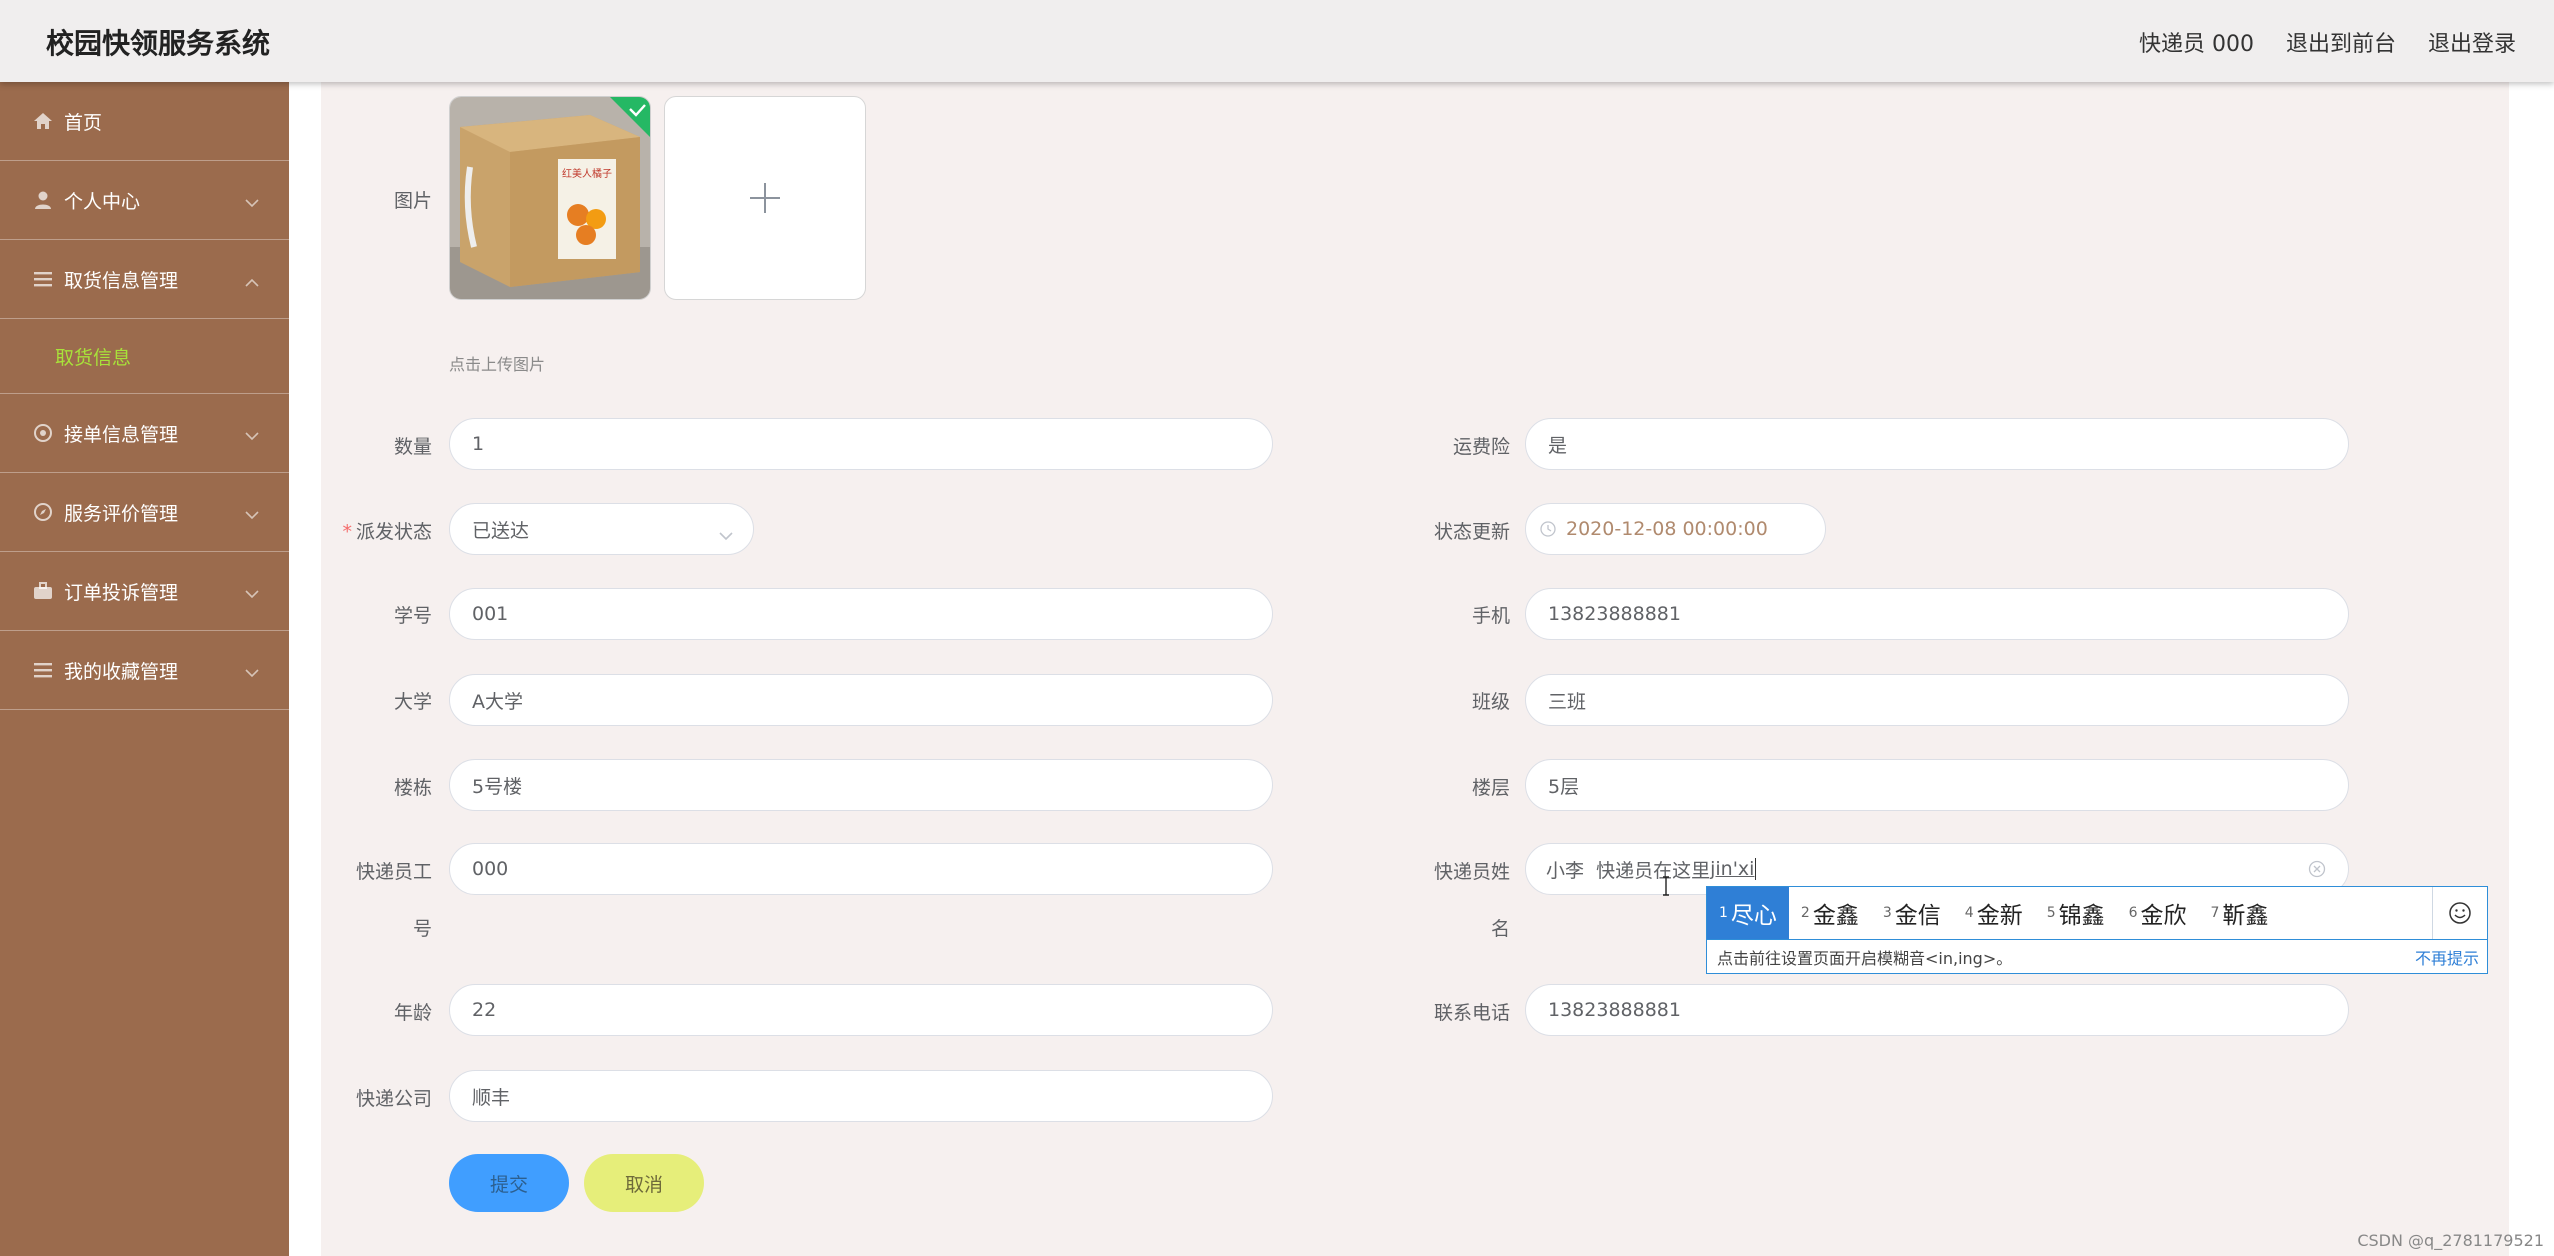 Image resolution: width=2554 pixels, height=1256 pixels. Describe the element at coordinates (2245, 916) in the screenshot. I see `candidate-text: 靳鑫` at that location.